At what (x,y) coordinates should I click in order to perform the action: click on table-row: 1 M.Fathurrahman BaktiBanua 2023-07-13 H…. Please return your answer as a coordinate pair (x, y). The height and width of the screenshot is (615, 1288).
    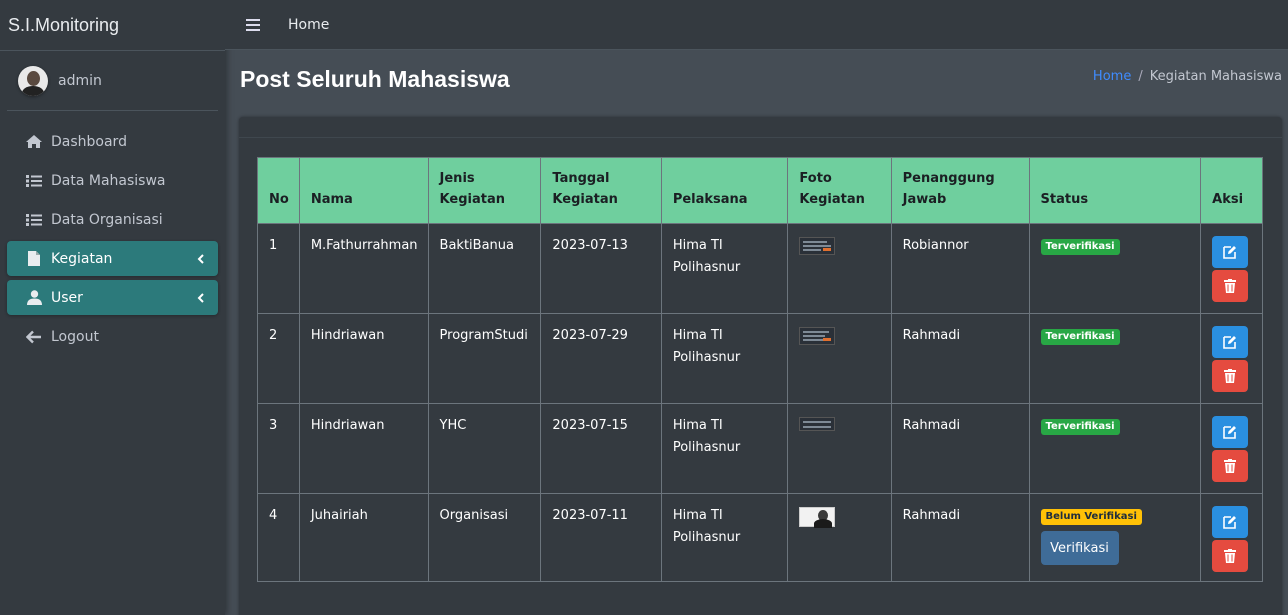
    Looking at the image, I should click on (760, 268).